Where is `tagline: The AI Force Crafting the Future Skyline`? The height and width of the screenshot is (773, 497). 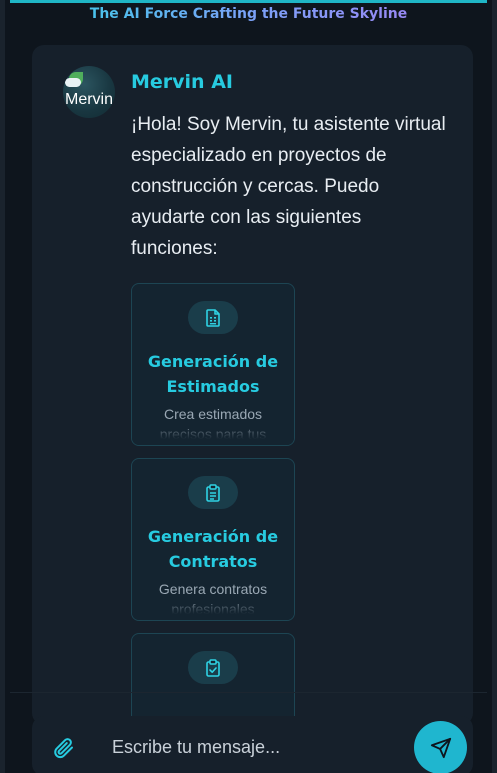 tagline: The AI Force Crafting the Future Skyline is located at coordinates (248, 14).